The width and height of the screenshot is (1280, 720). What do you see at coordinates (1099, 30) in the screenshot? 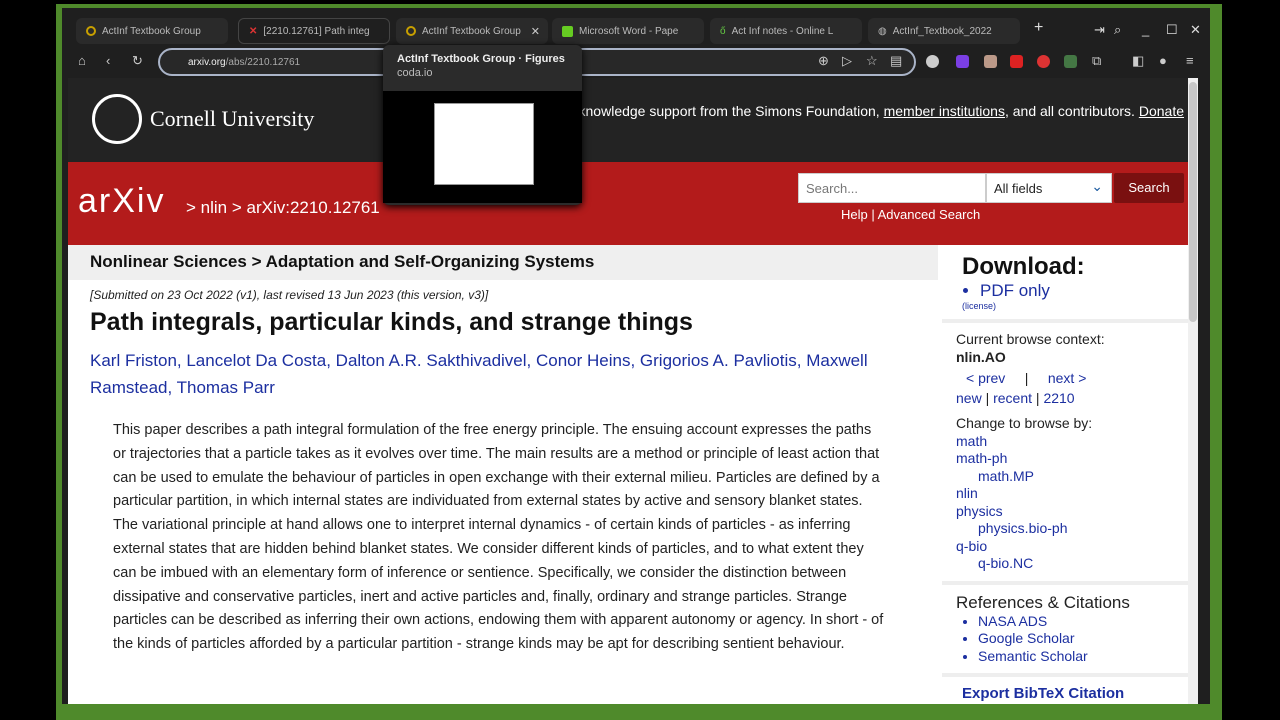
I see `tab-search-icon: ⇥` at bounding box center [1099, 30].